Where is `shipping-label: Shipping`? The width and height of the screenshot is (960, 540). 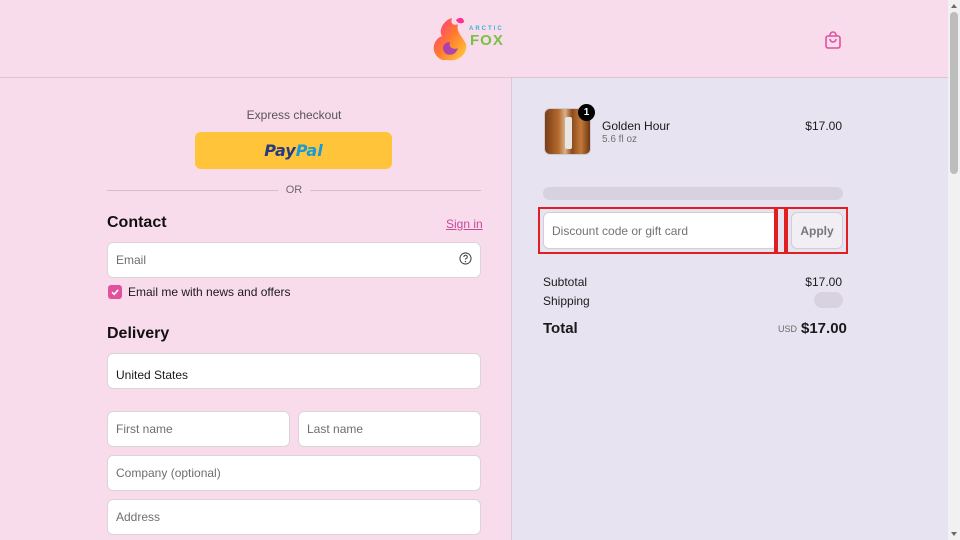 shipping-label: Shipping is located at coordinates (566, 301).